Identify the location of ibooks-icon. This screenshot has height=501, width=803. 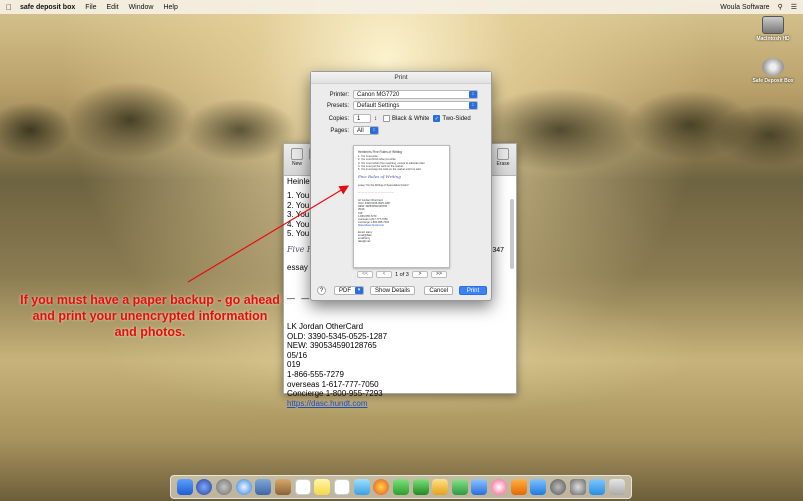
(518, 487).